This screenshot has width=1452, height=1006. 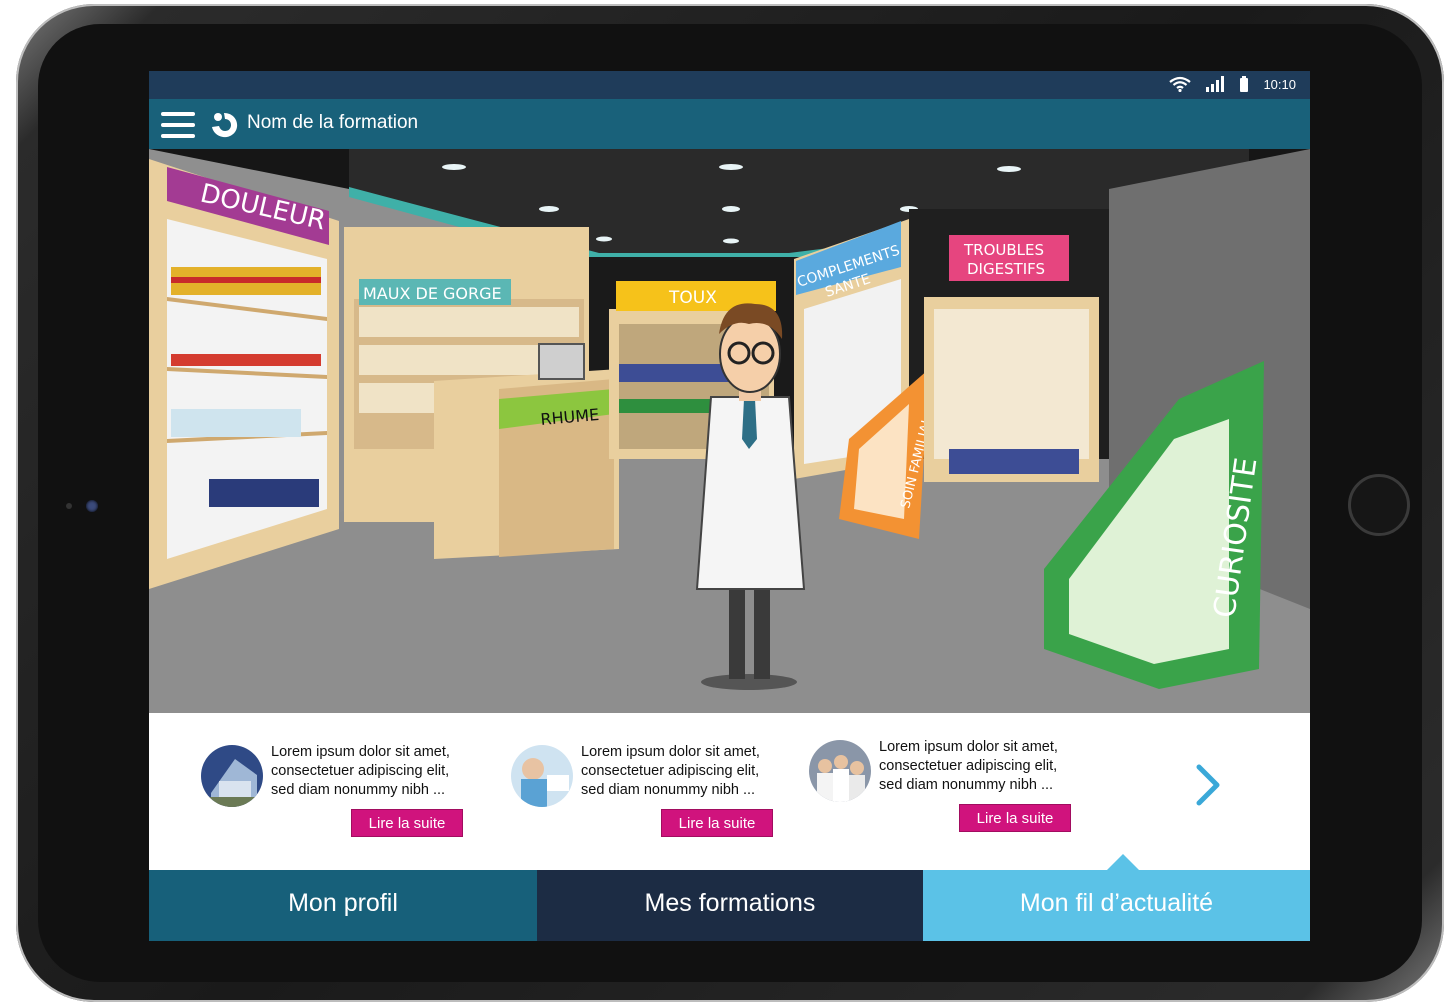 I want to click on sensor-dot, so click(x=69, y=506).